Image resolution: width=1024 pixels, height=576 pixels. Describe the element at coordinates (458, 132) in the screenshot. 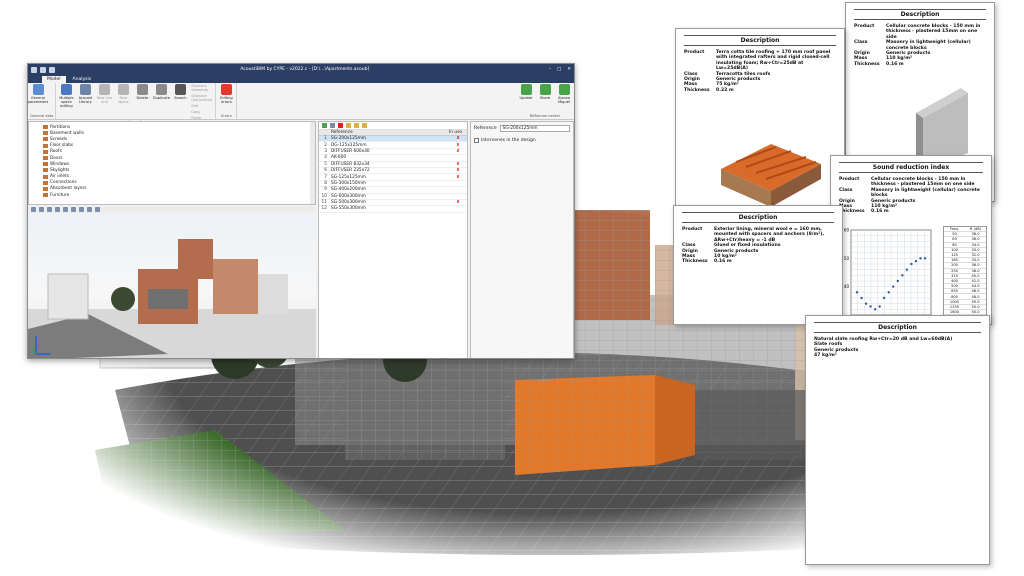

I see `in-use-column-header: In use` at that location.